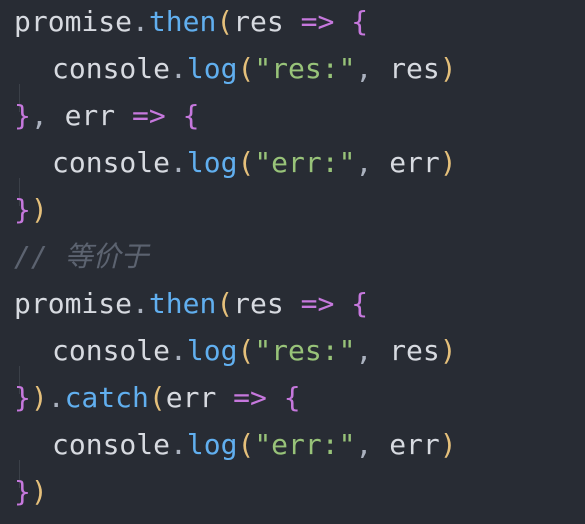  What do you see at coordinates (106, 397) in the screenshot?
I see `token-method: catch` at bounding box center [106, 397].